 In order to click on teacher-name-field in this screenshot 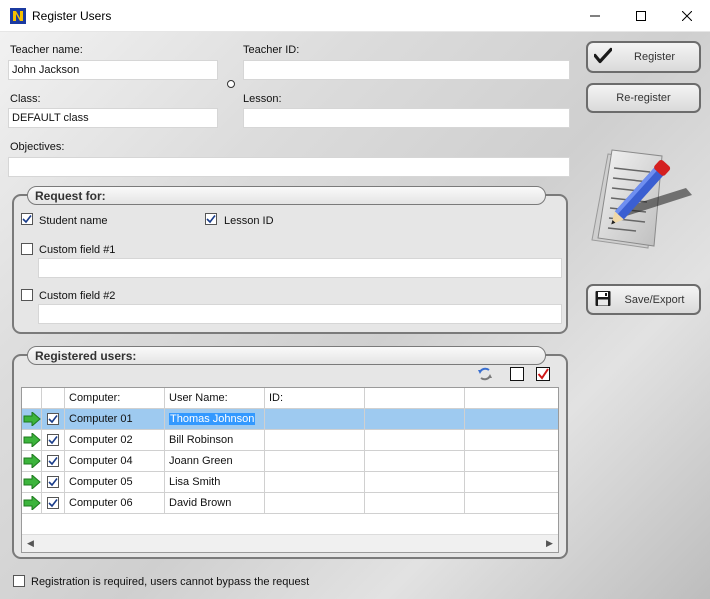, I will do `click(113, 70)`.